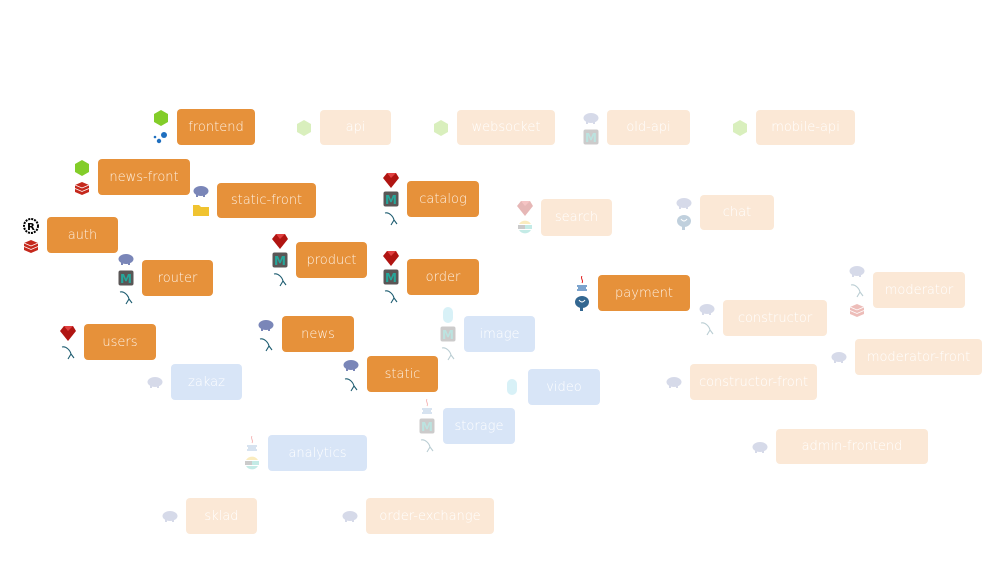 The image size is (1000, 562). What do you see at coordinates (479, 426) in the screenshot?
I see `service-box: storage` at bounding box center [479, 426].